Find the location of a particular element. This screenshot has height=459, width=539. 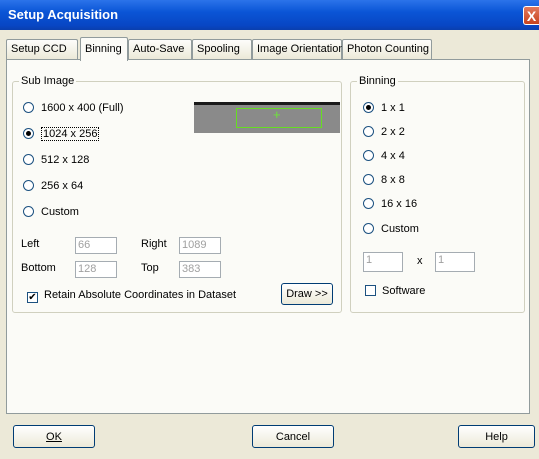

roi-marker-icon: + is located at coordinates (277, 114).